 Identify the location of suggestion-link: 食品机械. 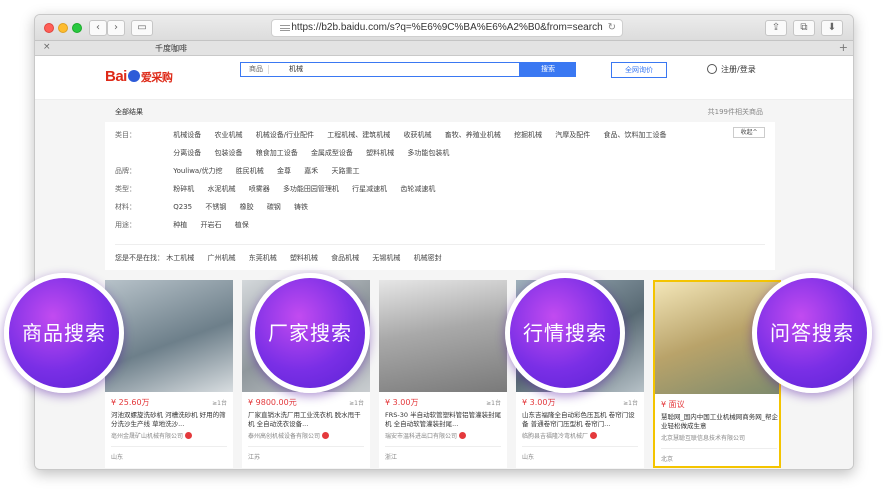
(345, 258).